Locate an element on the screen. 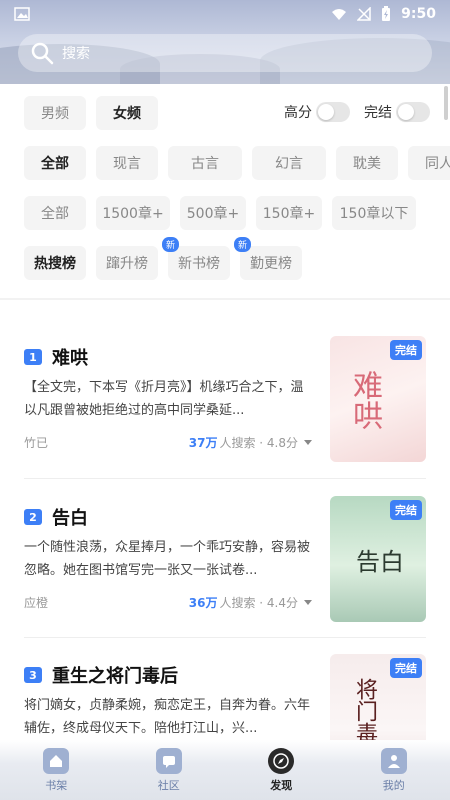  nav-label: 书架 is located at coordinates (56, 785).